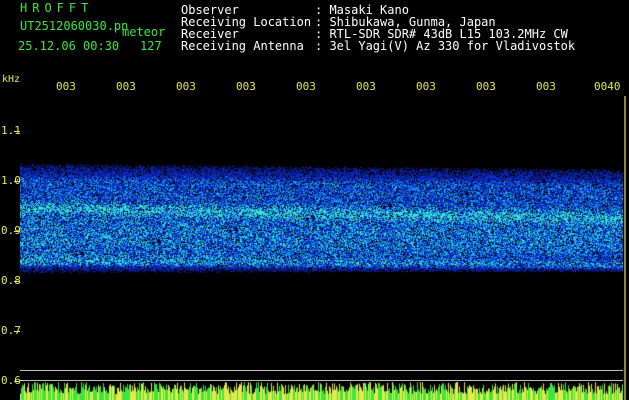 This screenshot has height=400, width=629. Describe the element at coordinates (69, 46) in the screenshot. I see `date-time-stamp: 25.12.06 00:30` at that location.